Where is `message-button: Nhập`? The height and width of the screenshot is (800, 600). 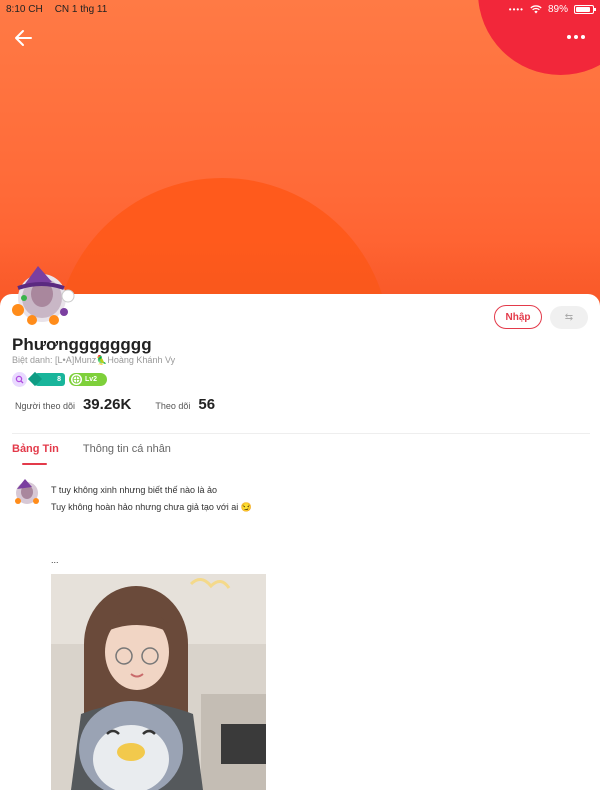
message-button: Nhập is located at coordinates (518, 317).